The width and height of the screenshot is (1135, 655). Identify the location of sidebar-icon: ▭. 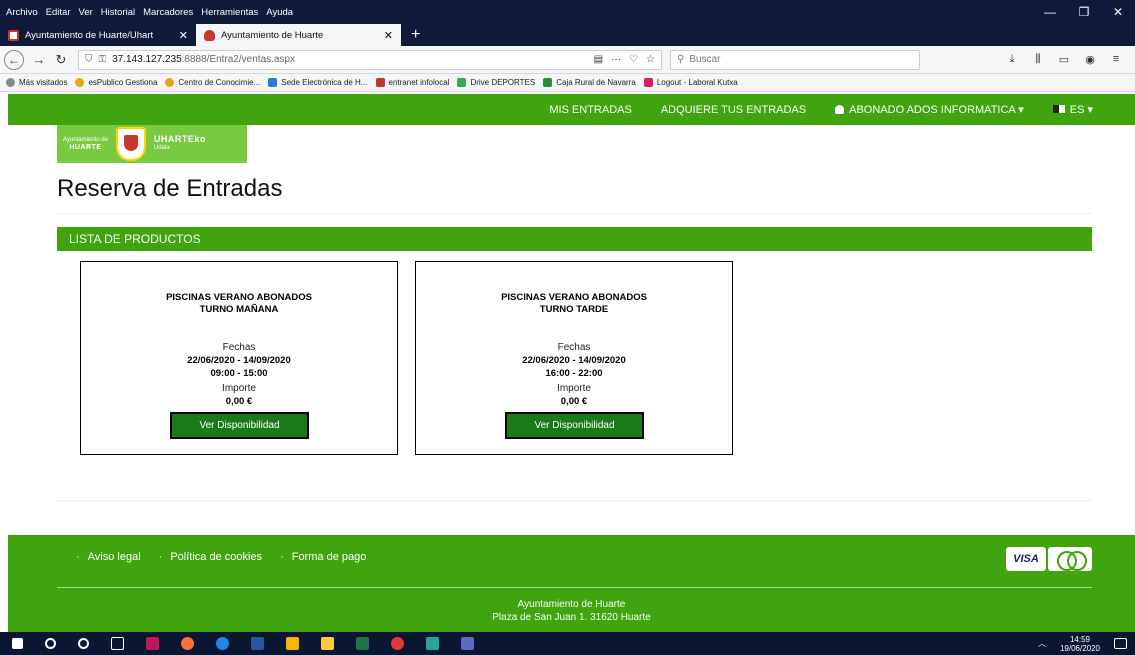
(1064, 59).